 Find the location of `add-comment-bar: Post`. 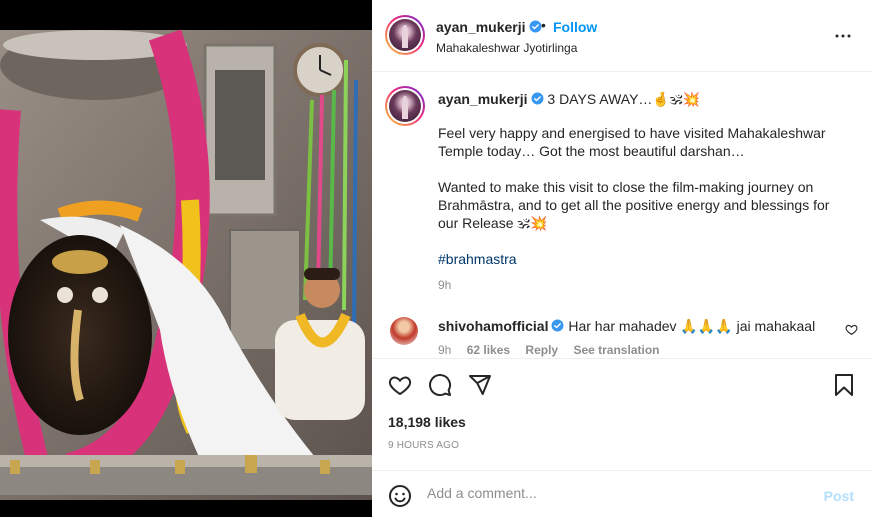

add-comment-bar: Post is located at coordinates (622, 493).